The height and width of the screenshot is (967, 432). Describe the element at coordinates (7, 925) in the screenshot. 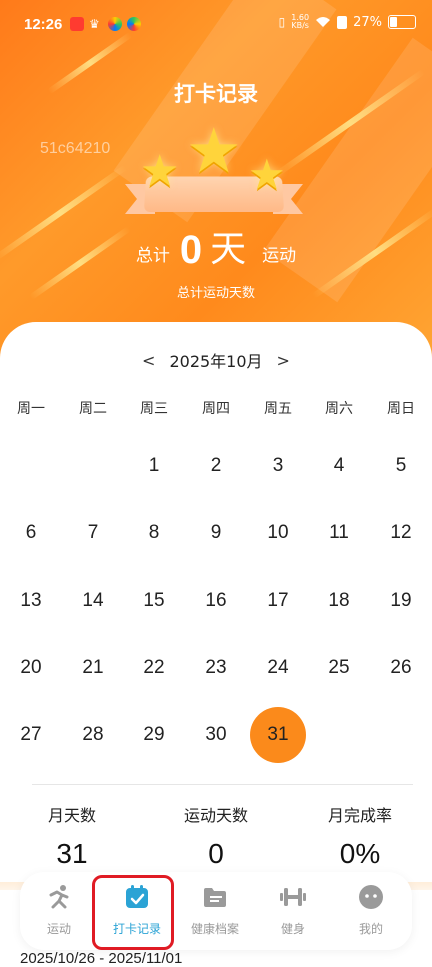

I see `partial-text` at that location.